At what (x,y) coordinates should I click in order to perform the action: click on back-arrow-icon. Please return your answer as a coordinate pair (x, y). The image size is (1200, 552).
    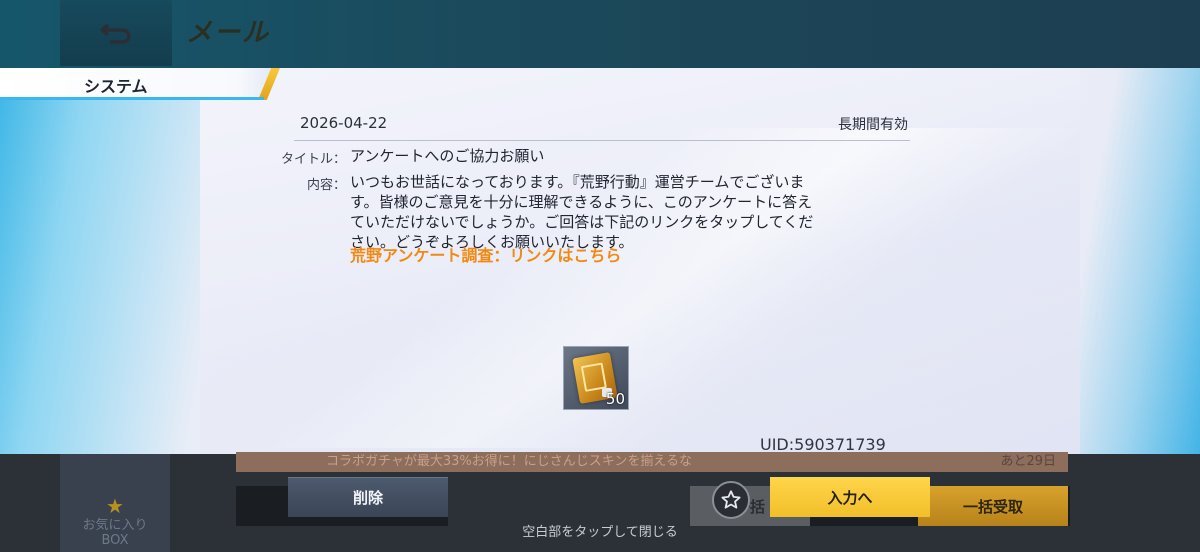
    Looking at the image, I should click on (115, 33).